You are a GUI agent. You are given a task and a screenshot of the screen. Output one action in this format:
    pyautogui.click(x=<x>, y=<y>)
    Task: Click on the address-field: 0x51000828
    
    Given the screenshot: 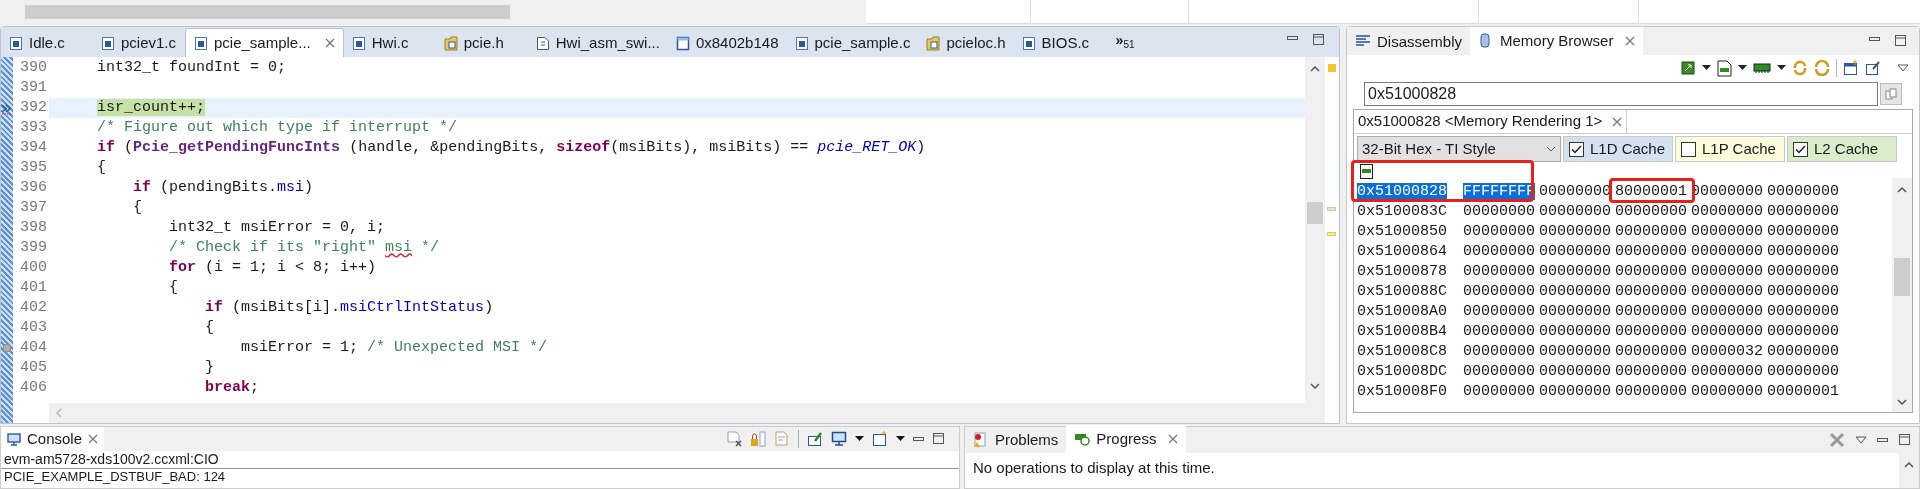 What is the action you would take?
    pyautogui.click(x=1621, y=94)
    